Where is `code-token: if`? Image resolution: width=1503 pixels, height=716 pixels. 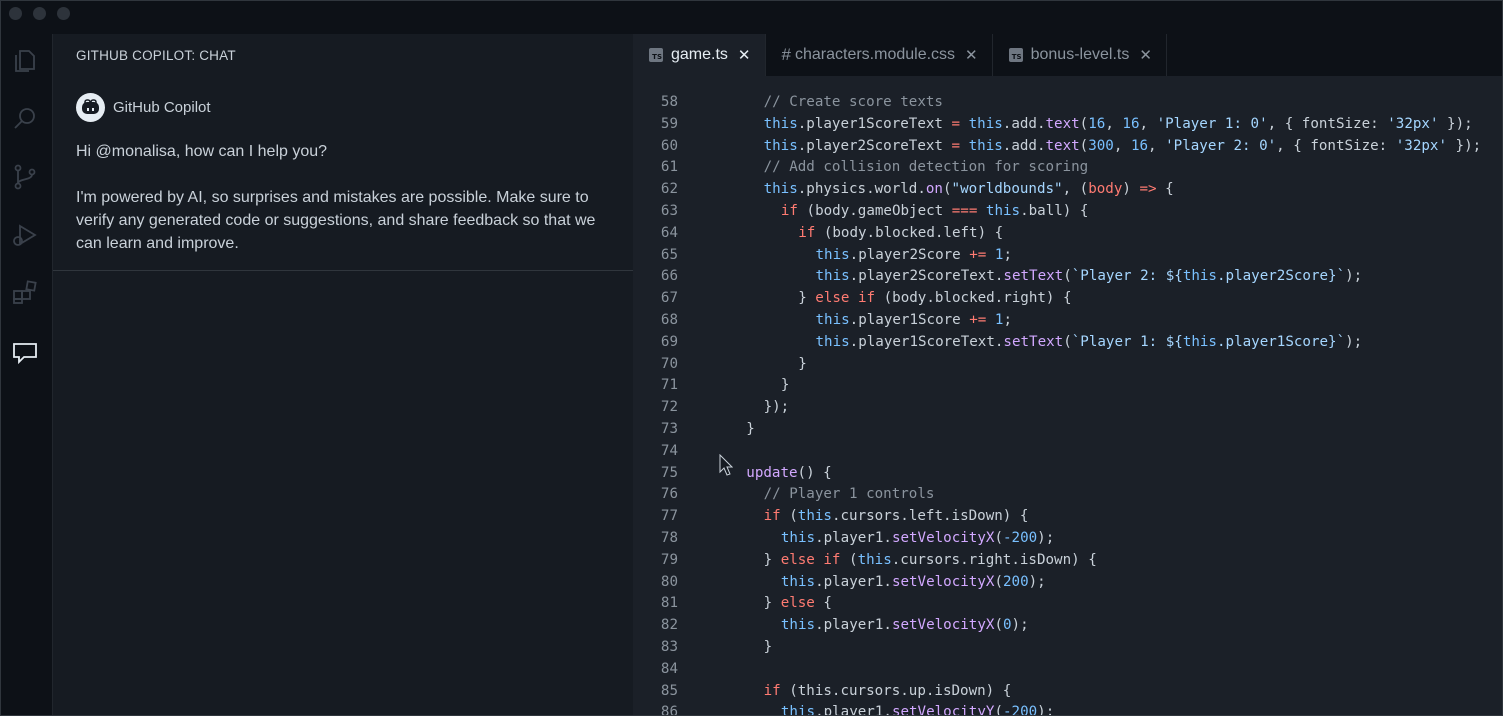
code-token: if is located at coordinates (789, 210).